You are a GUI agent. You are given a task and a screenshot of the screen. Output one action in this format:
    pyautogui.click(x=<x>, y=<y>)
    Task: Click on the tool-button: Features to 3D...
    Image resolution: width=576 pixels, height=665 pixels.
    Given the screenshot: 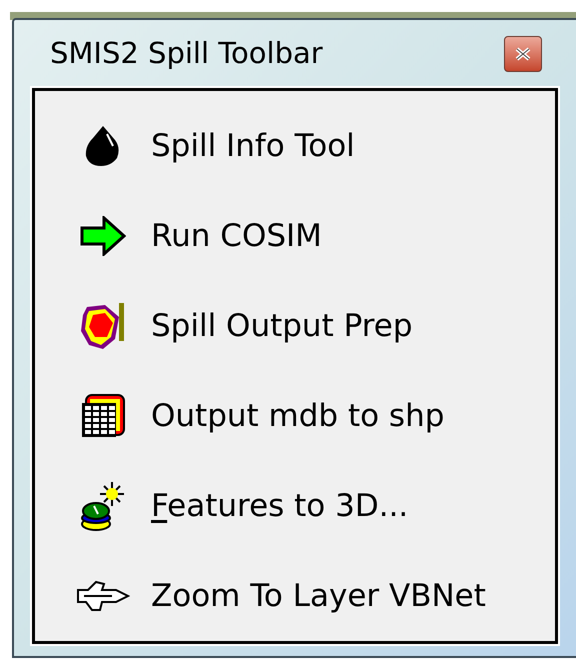 What is the action you would take?
    pyautogui.click(x=315, y=506)
    